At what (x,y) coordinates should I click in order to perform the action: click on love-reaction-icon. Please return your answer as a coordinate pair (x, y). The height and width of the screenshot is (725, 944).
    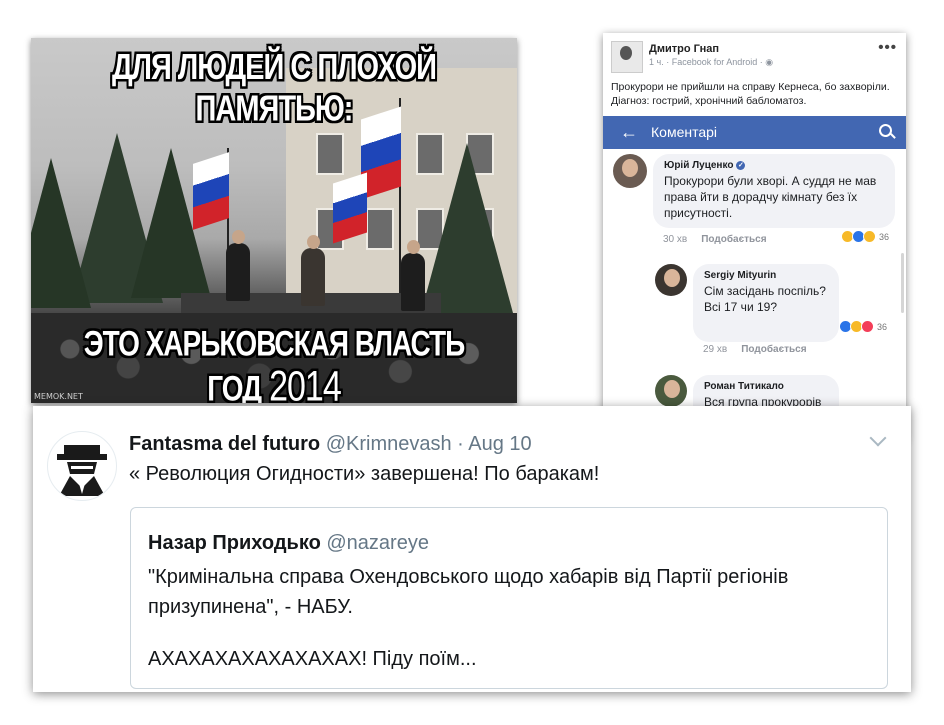
    Looking at the image, I should click on (867, 326).